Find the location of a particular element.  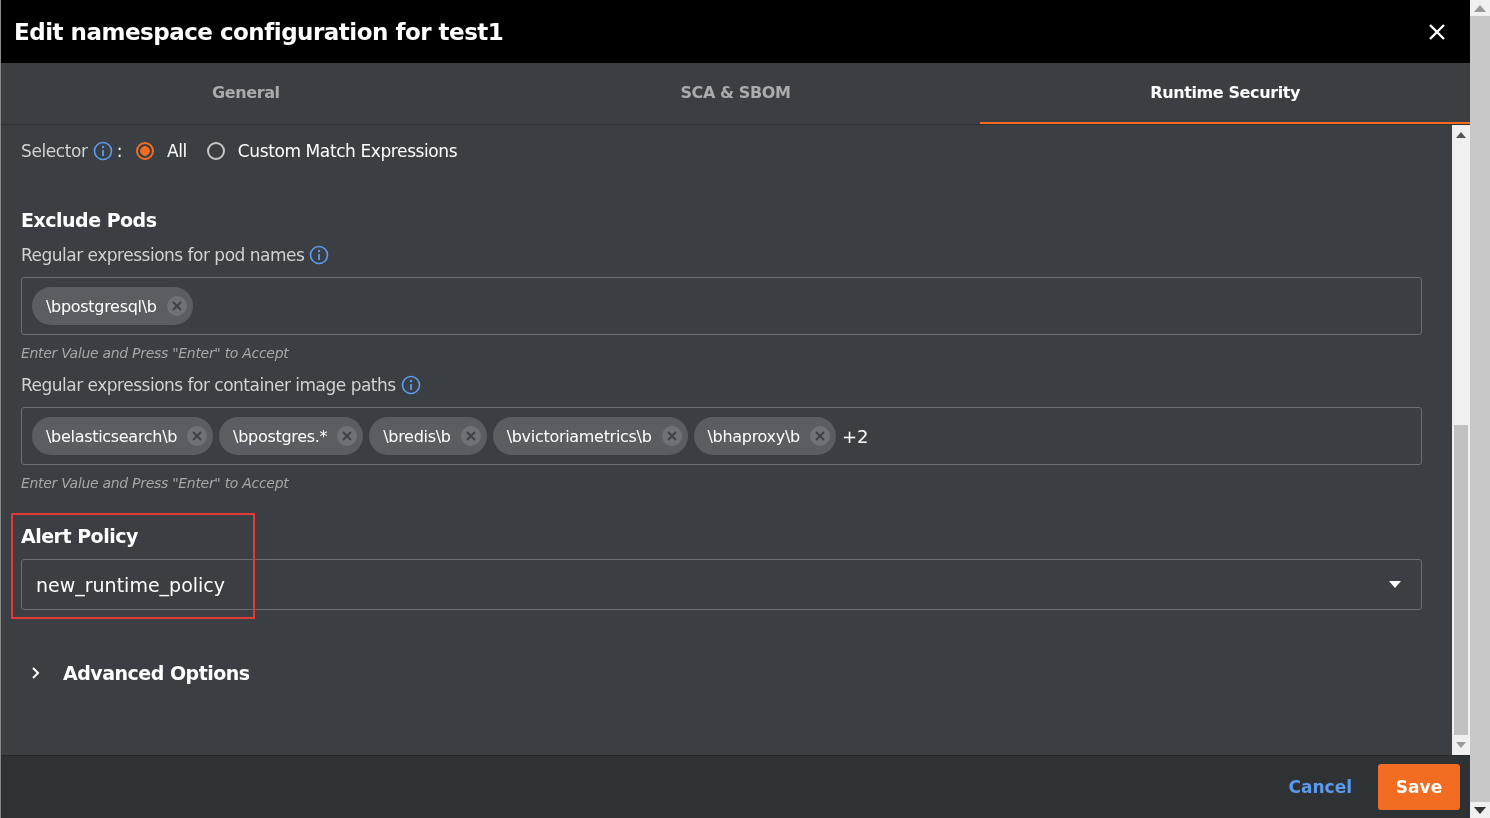

section-heading: Alert Policy is located at coordinates (80, 536).